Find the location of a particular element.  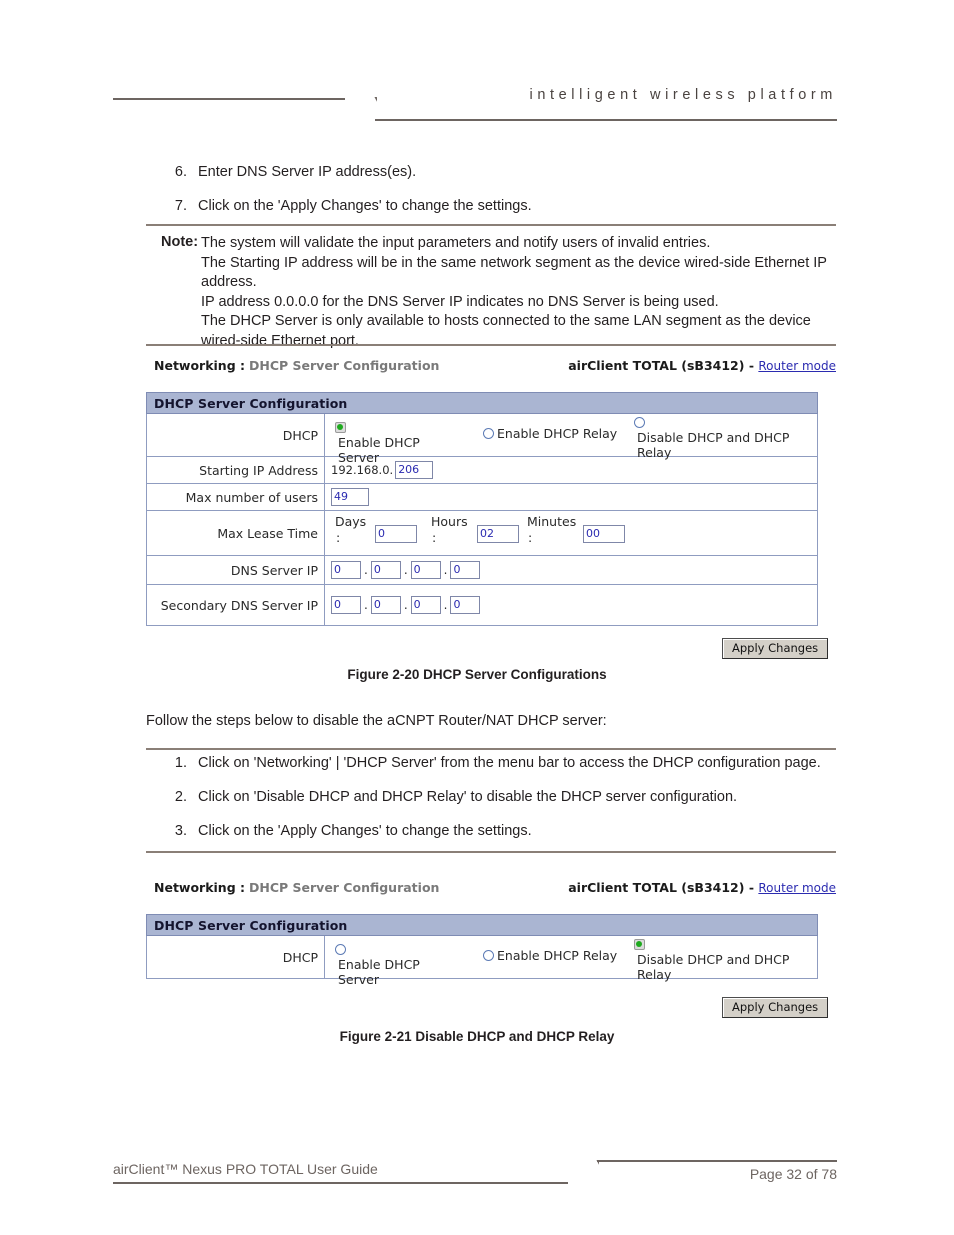

starting-ip-label: Starting IP Address is located at coordinates (235, 470).